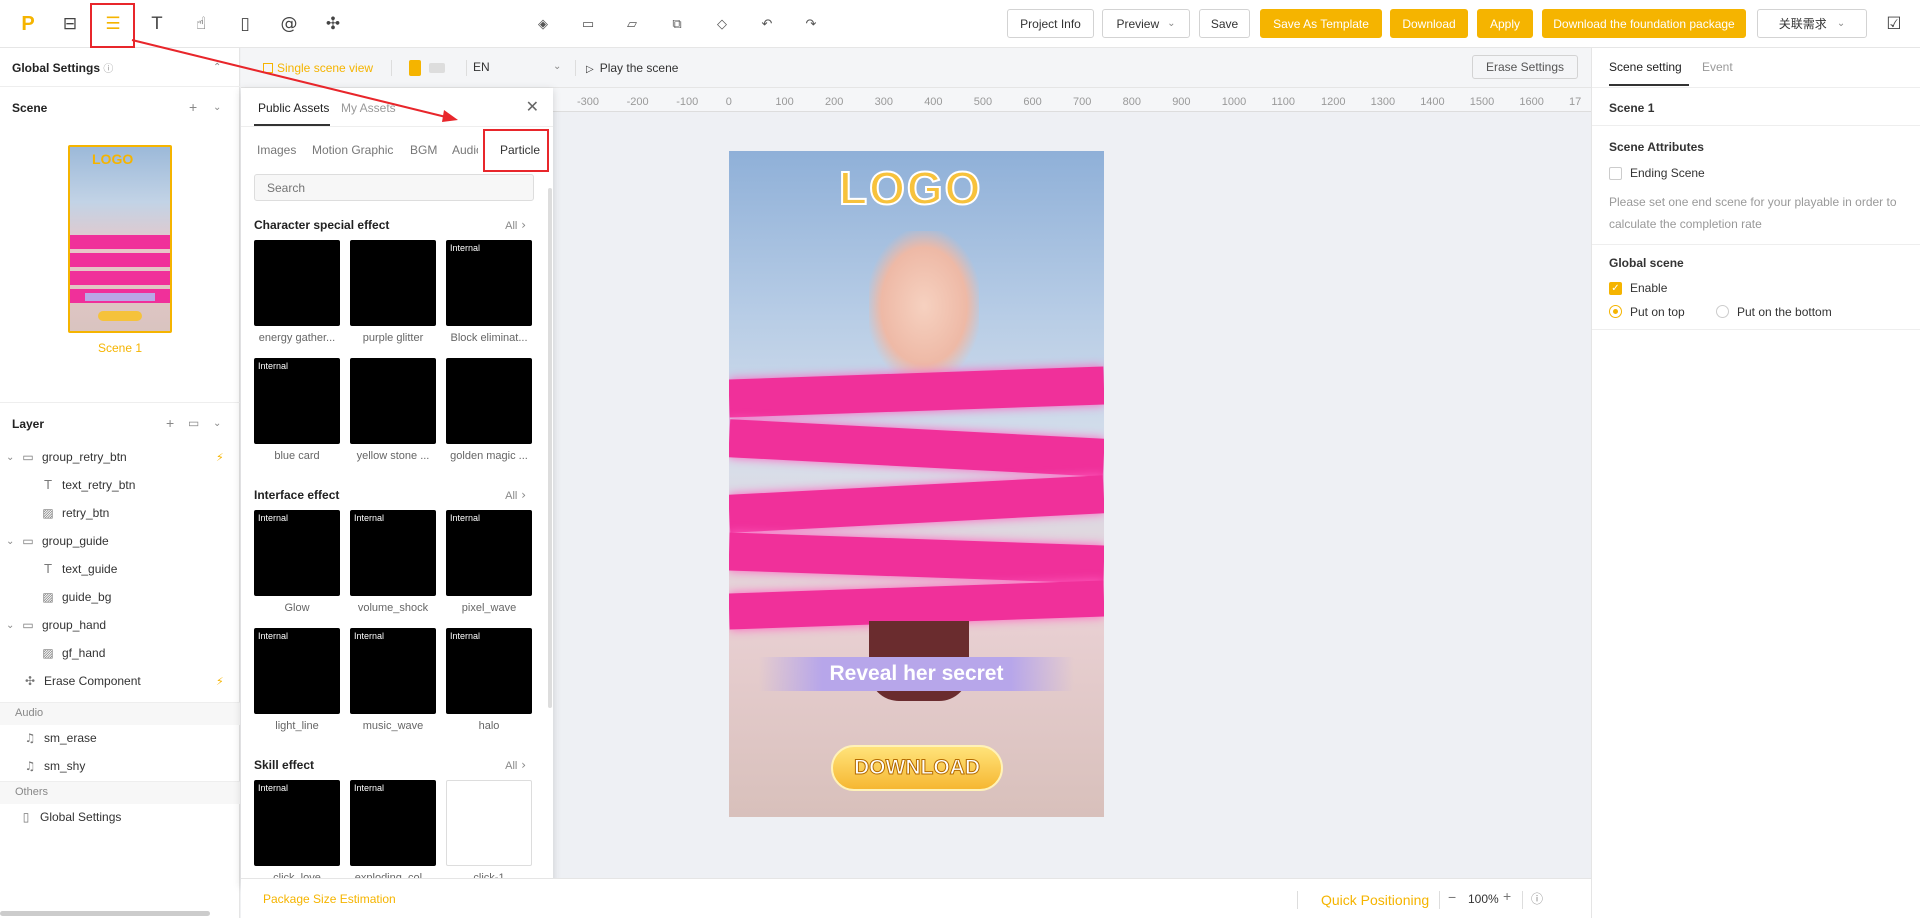 This screenshot has width=1920, height=918. I want to click on new-folder-icon: ▭, so click(193, 423).